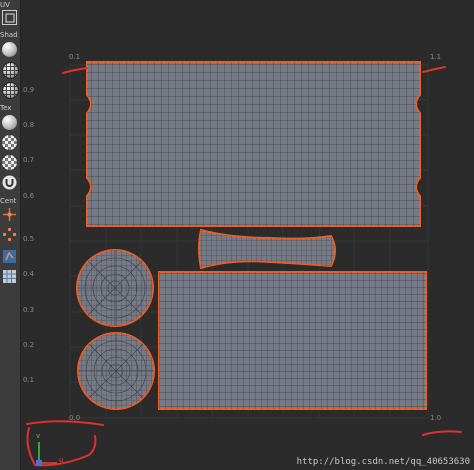 The height and width of the screenshot is (470, 474). I want to click on grid-label-top-left: 0.1, so click(75, 57).